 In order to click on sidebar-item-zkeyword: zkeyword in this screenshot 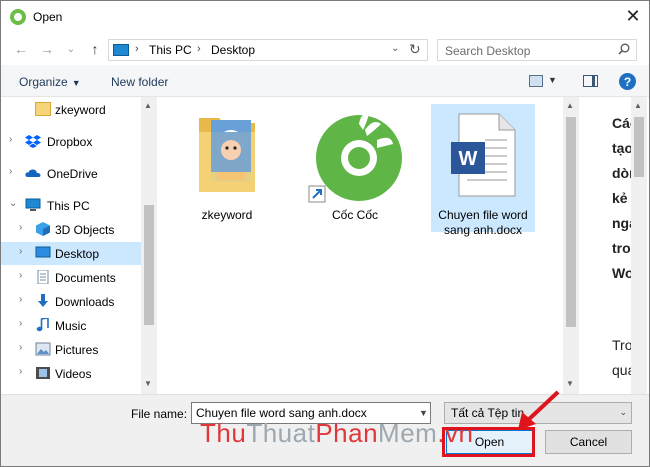, I will do `click(71, 109)`.